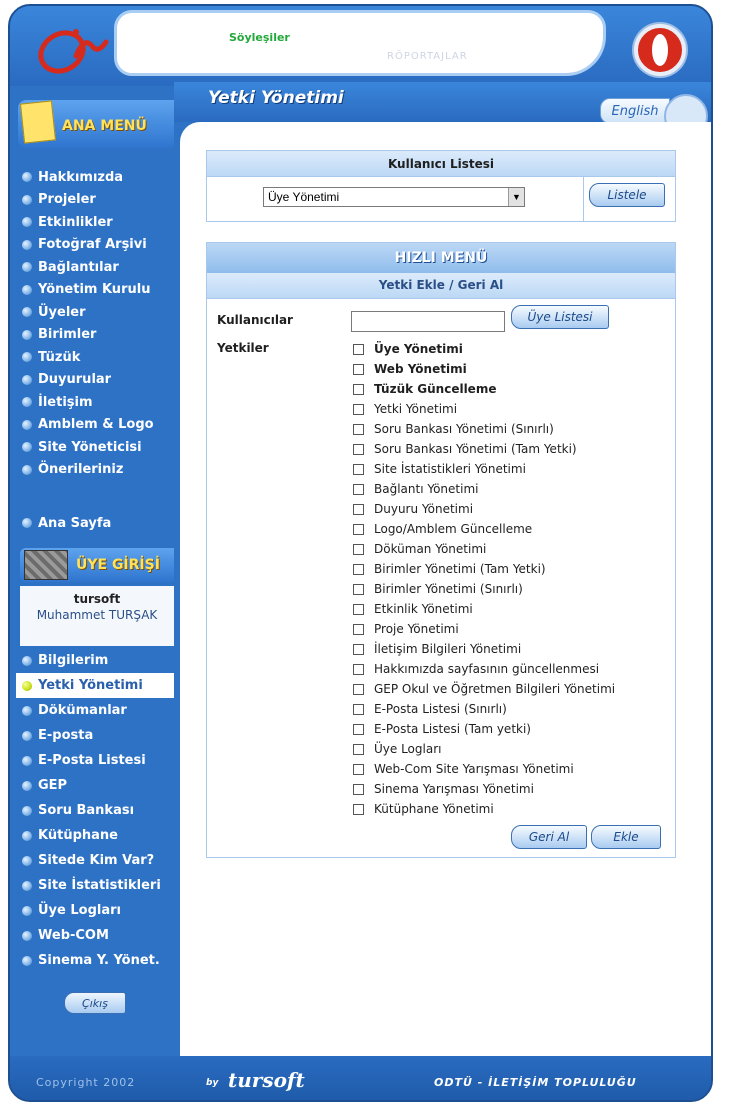 The height and width of the screenshot is (1110, 729). Describe the element at coordinates (95, 685) in the screenshot. I see `sidebar-item: Yetki Yönetimi` at that location.